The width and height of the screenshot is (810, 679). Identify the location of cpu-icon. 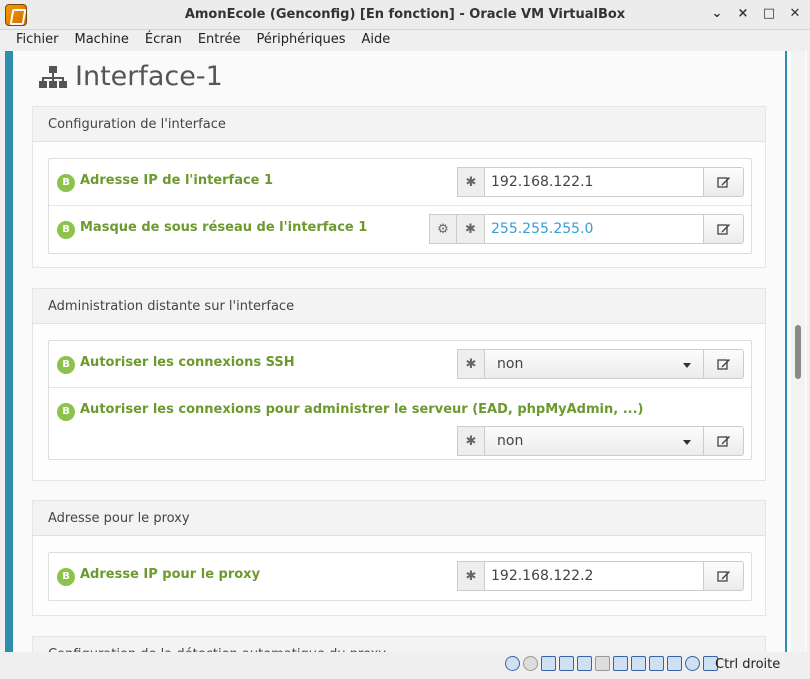
(674, 663).